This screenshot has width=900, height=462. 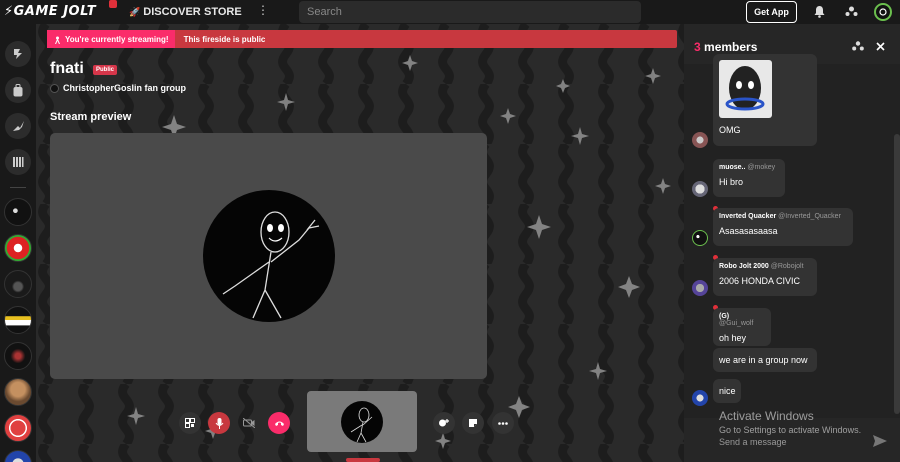 I want to click on chat-message: (G) @Gui_wolf oh hey, so click(x=742, y=327).